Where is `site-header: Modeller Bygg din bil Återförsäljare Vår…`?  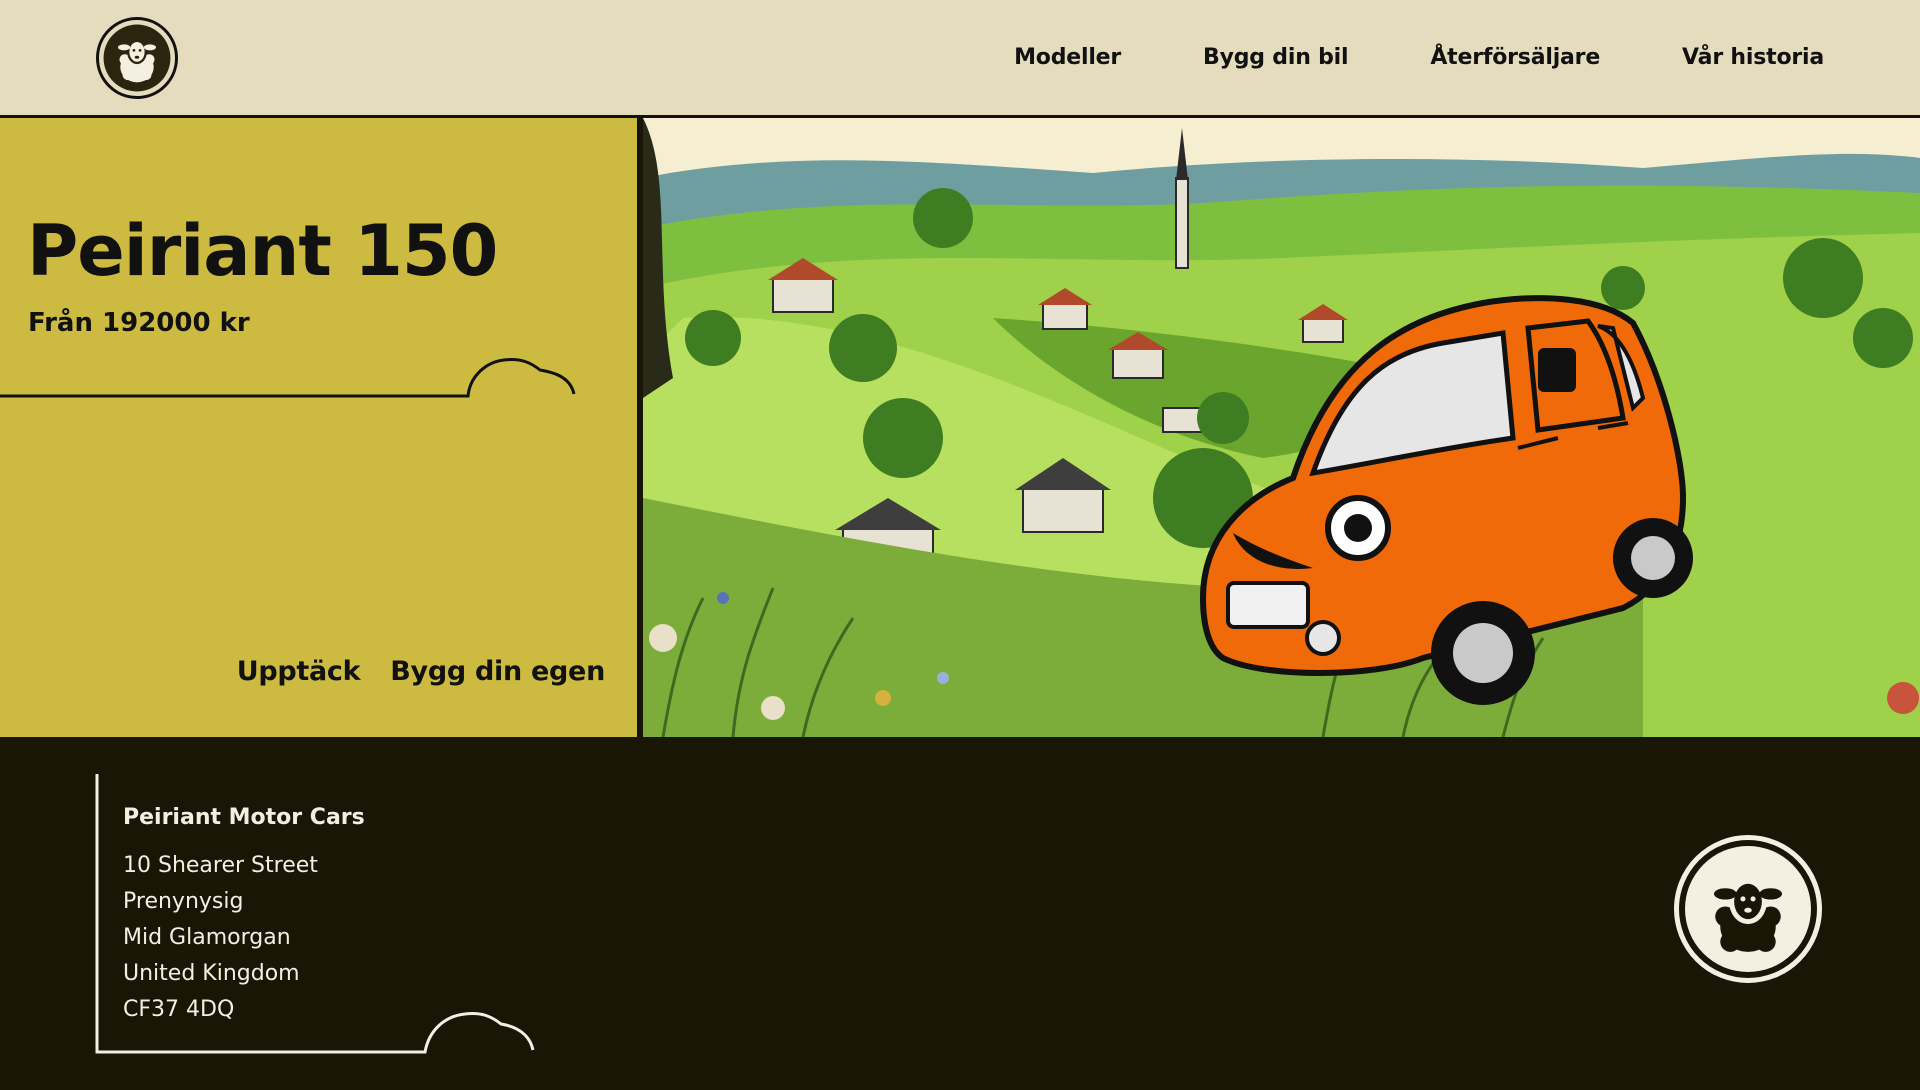 site-header: Modeller Bygg din bil Återförsäljare Vår… is located at coordinates (960, 59).